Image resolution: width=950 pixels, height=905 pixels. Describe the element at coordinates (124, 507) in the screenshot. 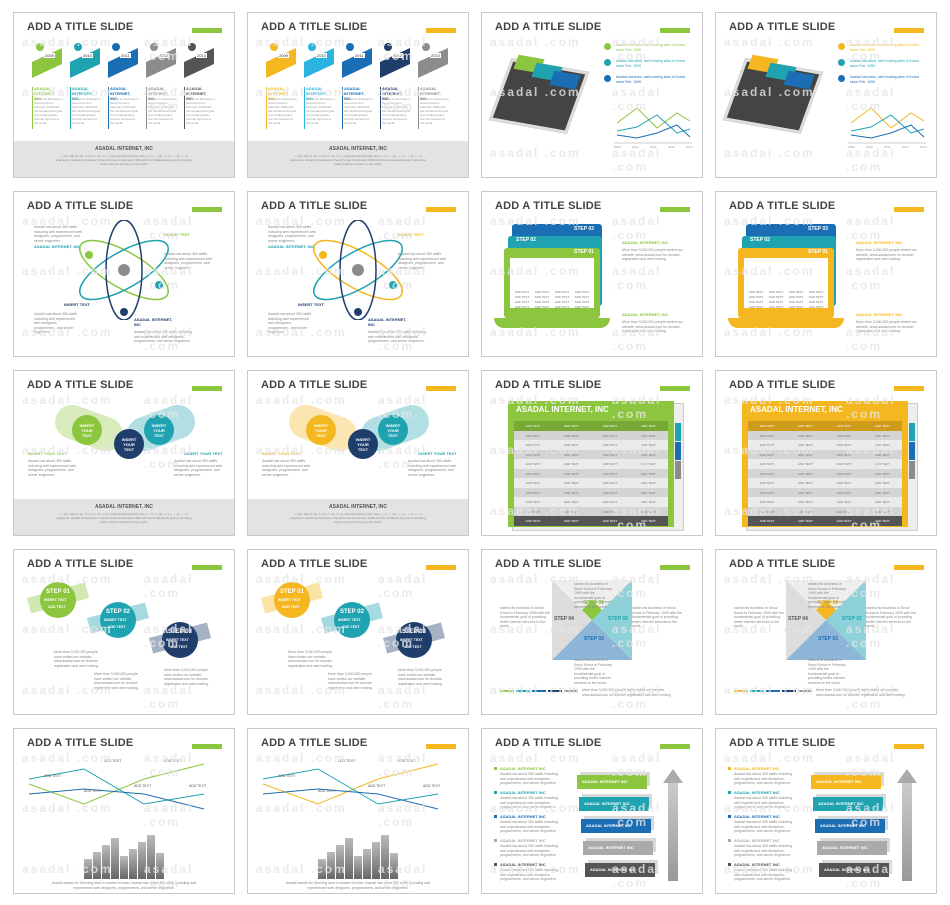

I see `footer-title: ASADAL INTERNET, INC` at that location.